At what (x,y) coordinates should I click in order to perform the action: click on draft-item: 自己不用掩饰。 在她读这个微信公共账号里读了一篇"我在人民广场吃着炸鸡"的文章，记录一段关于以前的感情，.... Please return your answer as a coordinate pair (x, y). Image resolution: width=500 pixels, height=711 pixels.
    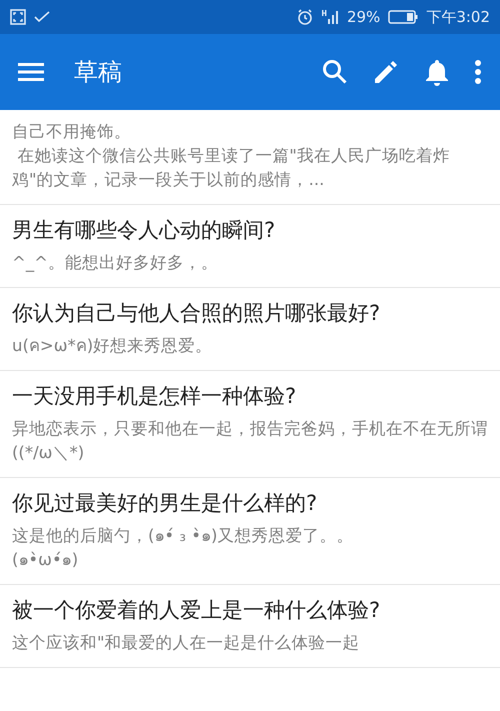
    Looking at the image, I should click on (250, 157).